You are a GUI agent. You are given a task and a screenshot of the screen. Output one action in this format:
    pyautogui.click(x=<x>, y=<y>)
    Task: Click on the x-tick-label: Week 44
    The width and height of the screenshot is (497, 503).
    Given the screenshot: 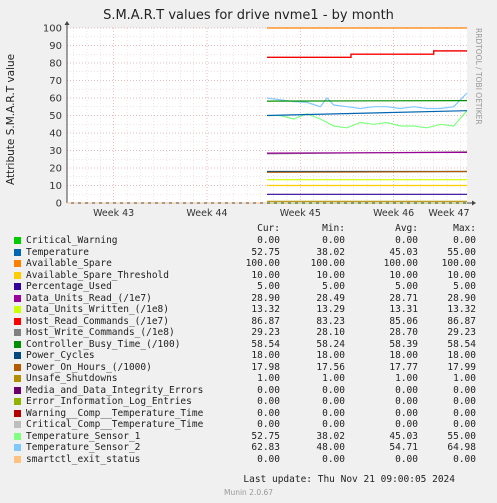 What is the action you would take?
    pyautogui.click(x=206, y=213)
    